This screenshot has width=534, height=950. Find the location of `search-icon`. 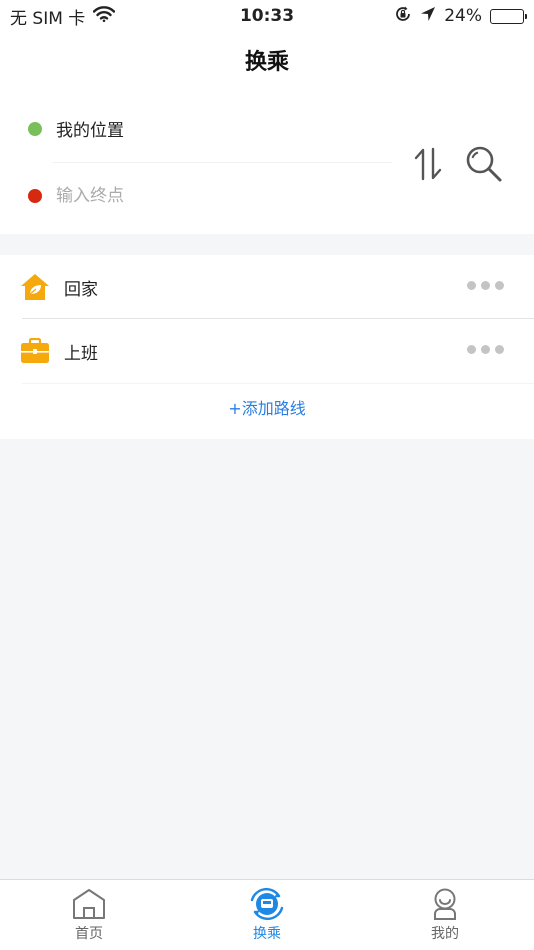

search-icon is located at coordinates (484, 164).